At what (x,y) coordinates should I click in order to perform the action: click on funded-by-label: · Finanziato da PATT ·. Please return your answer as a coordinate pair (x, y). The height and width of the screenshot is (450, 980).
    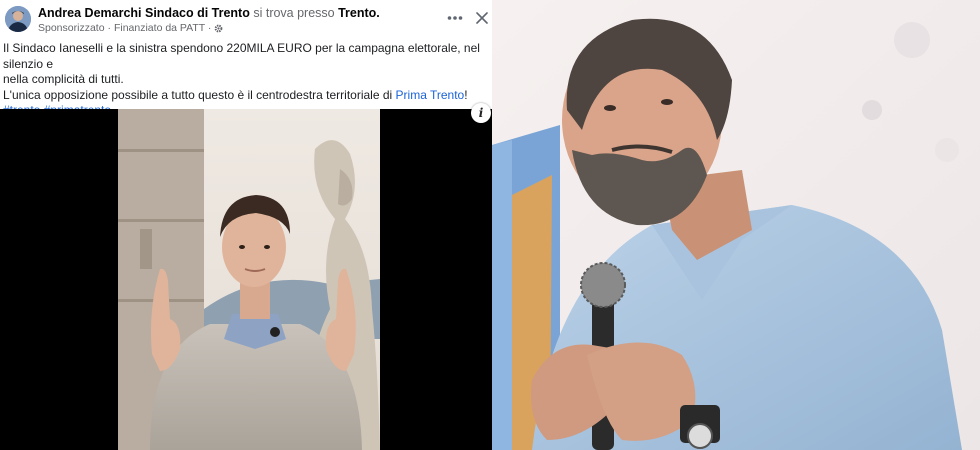
    Looking at the image, I should click on (159, 28).